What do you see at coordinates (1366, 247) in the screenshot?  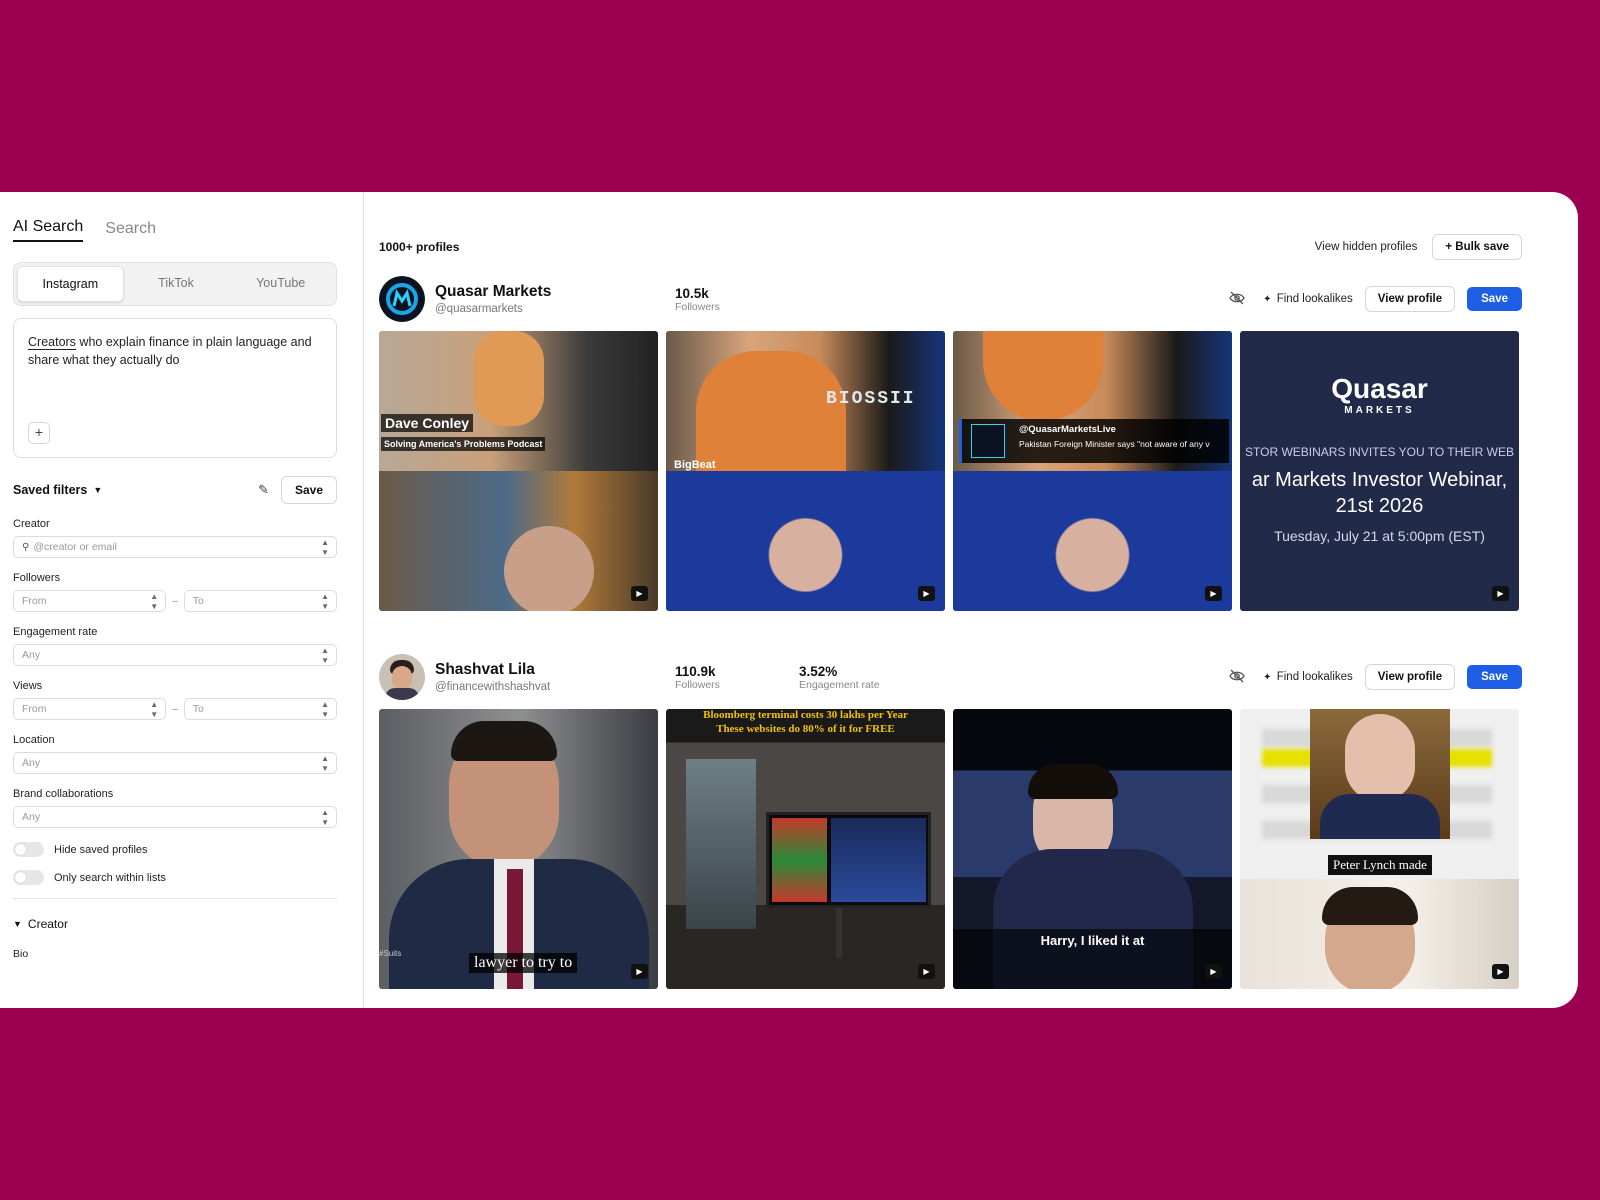 I see `view-hidden-link: View hidden profiles` at bounding box center [1366, 247].